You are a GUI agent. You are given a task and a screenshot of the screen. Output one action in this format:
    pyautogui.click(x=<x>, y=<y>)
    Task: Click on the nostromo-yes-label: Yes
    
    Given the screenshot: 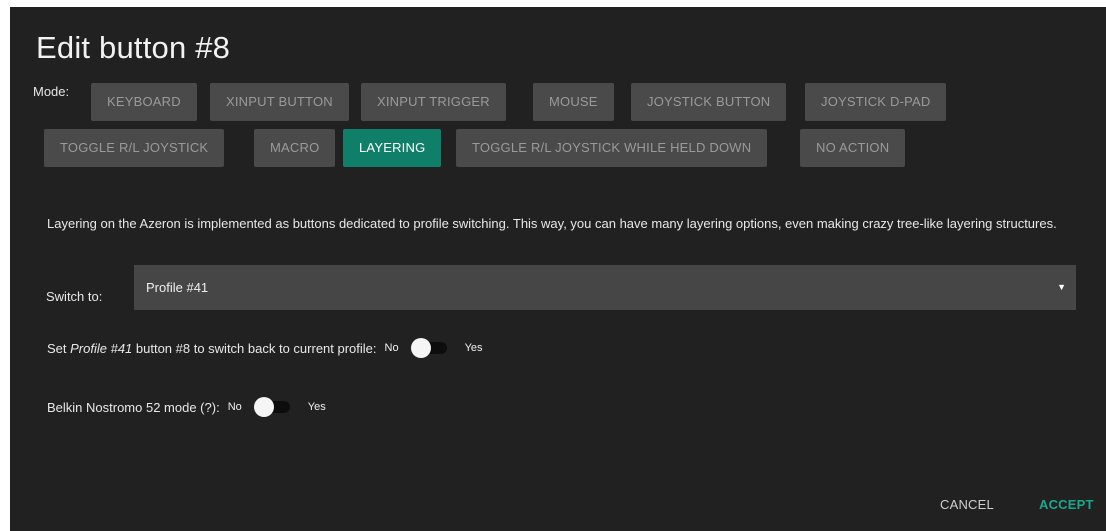 What is the action you would take?
    pyautogui.click(x=316, y=407)
    